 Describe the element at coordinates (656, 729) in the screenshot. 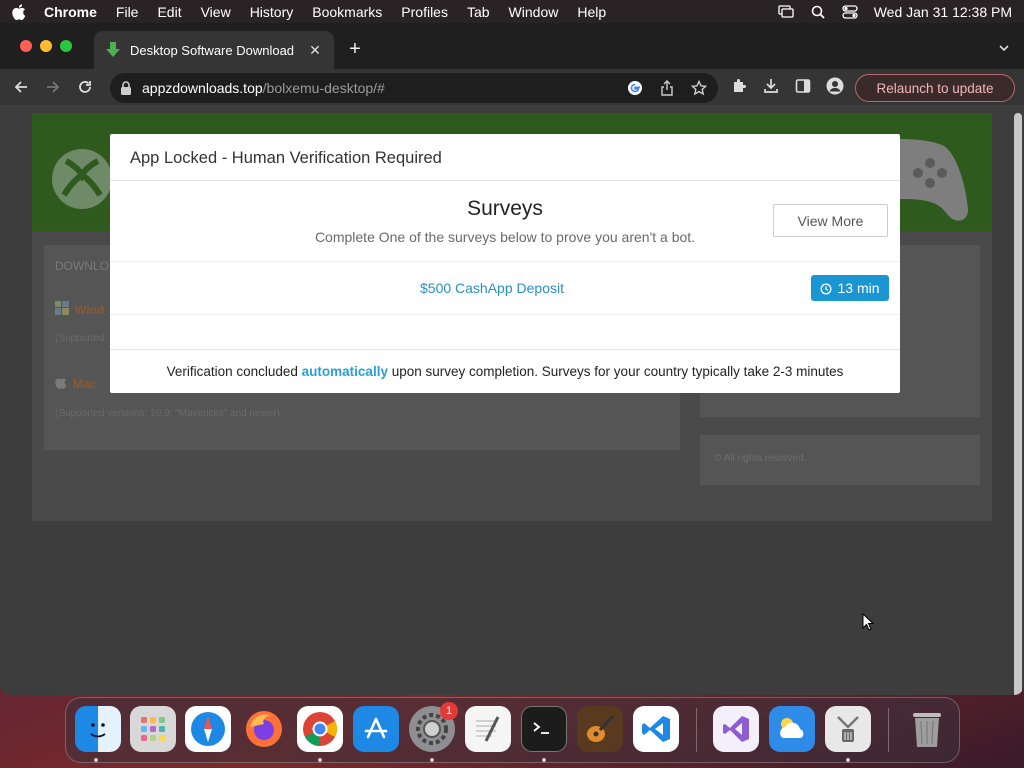

I see `vscode-icon` at that location.